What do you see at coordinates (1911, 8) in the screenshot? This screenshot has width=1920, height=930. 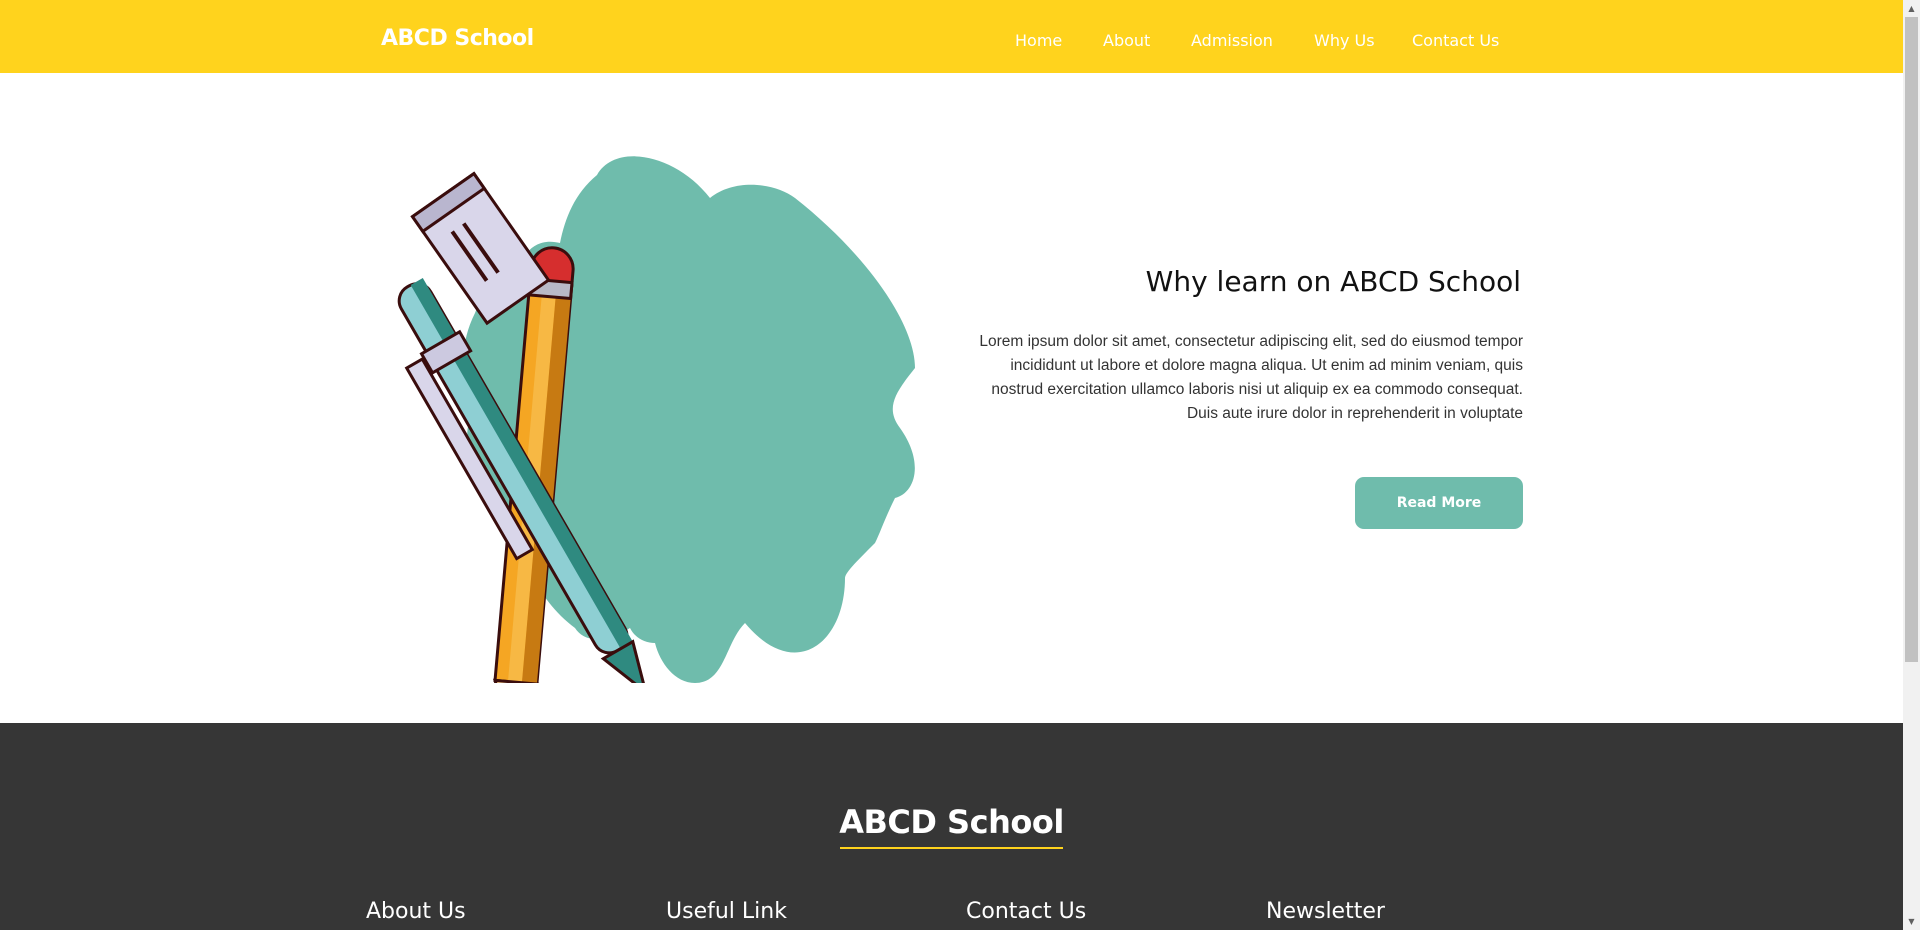 I see `scroll-up-arrow-icon: ▲` at bounding box center [1911, 8].